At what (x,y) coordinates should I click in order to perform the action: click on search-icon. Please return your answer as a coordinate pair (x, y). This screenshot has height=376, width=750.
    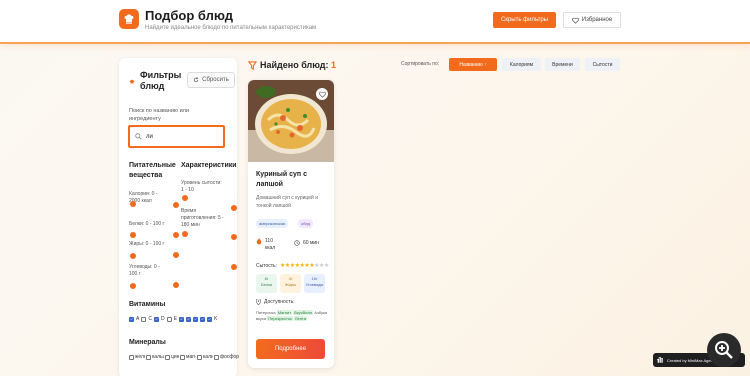
    Looking at the image, I should click on (138, 136).